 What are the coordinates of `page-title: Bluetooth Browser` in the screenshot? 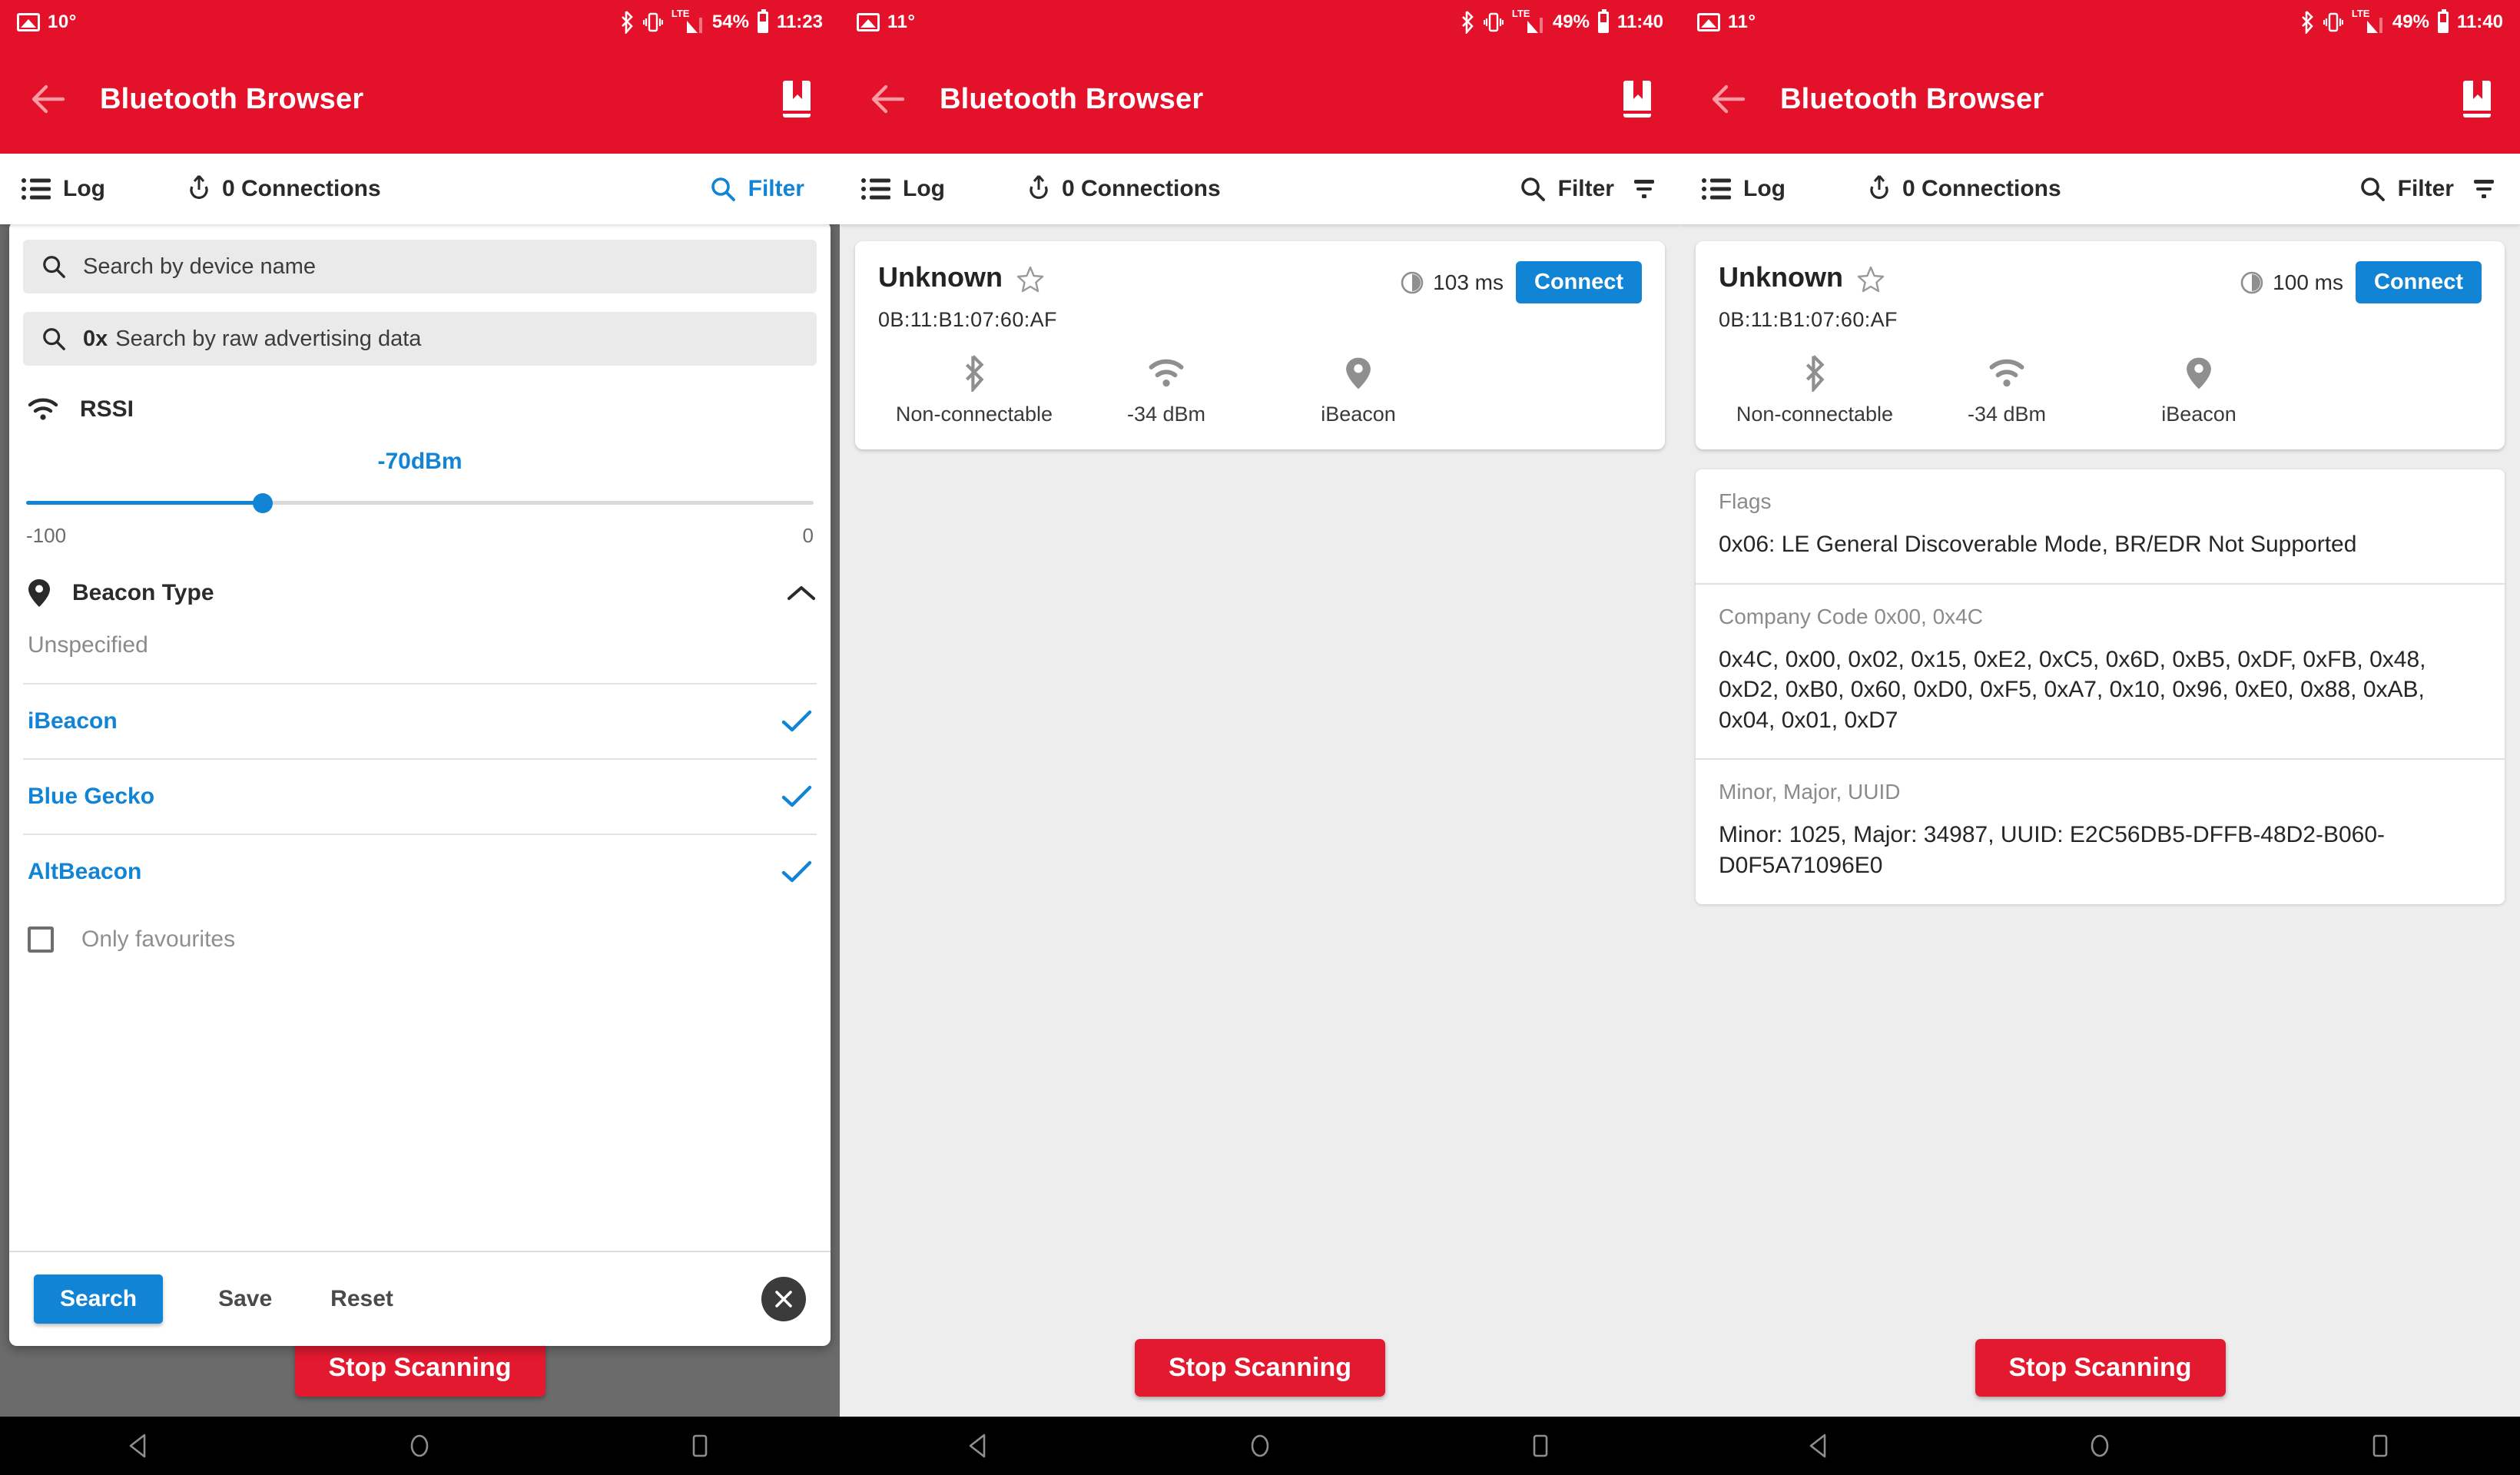 It's located at (1912, 98).